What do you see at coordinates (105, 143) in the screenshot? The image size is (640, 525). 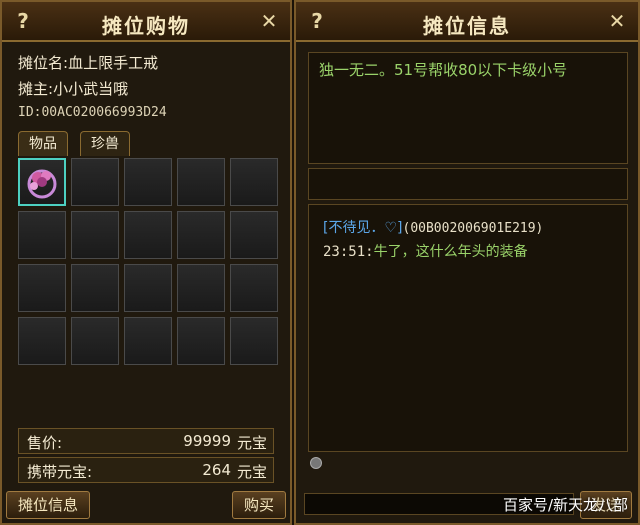 I see `tab-pets: 珍兽` at bounding box center [105, 143].